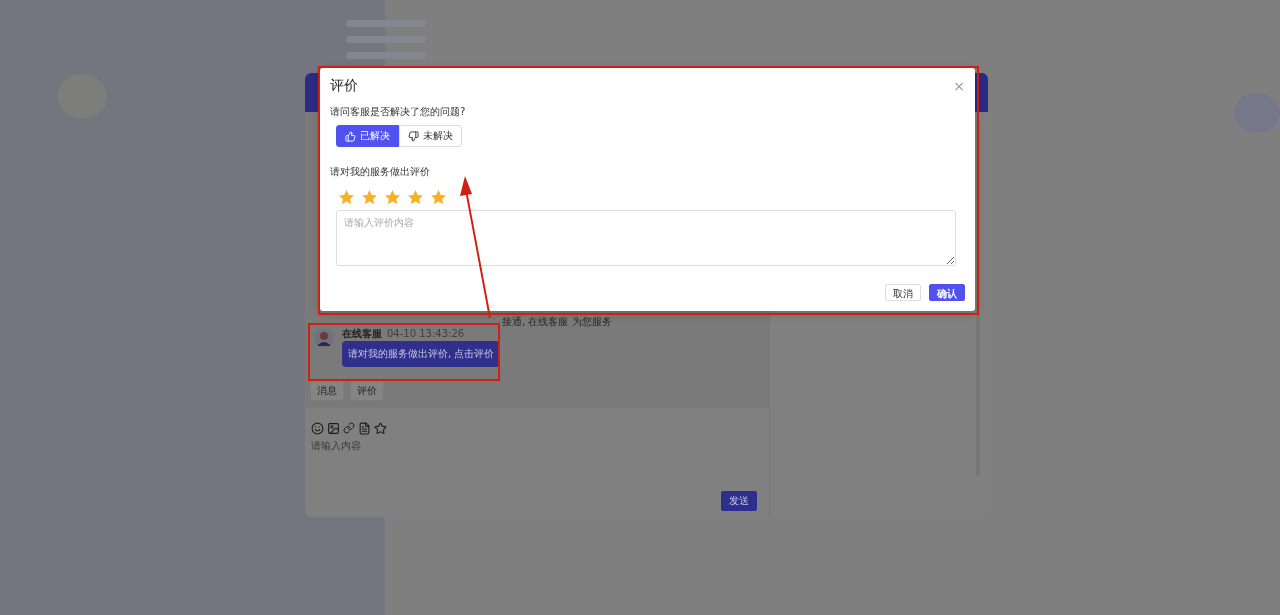 Image resolution: width=1280 pixels, height=615 pixels. I want to click on message-input: 请输入内容, so click(336, 463).